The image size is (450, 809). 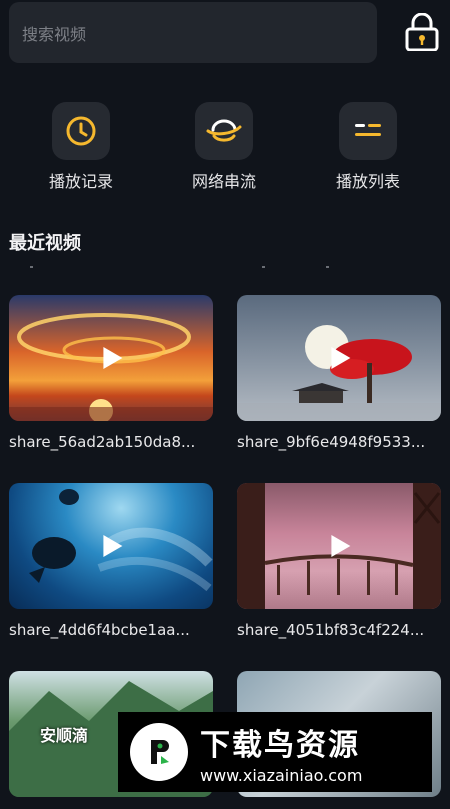 What do you see at coordinates (54, 34) in the screenshot?
I see `search-placeholder: 搜索视频` at bounding box center [54, 34].